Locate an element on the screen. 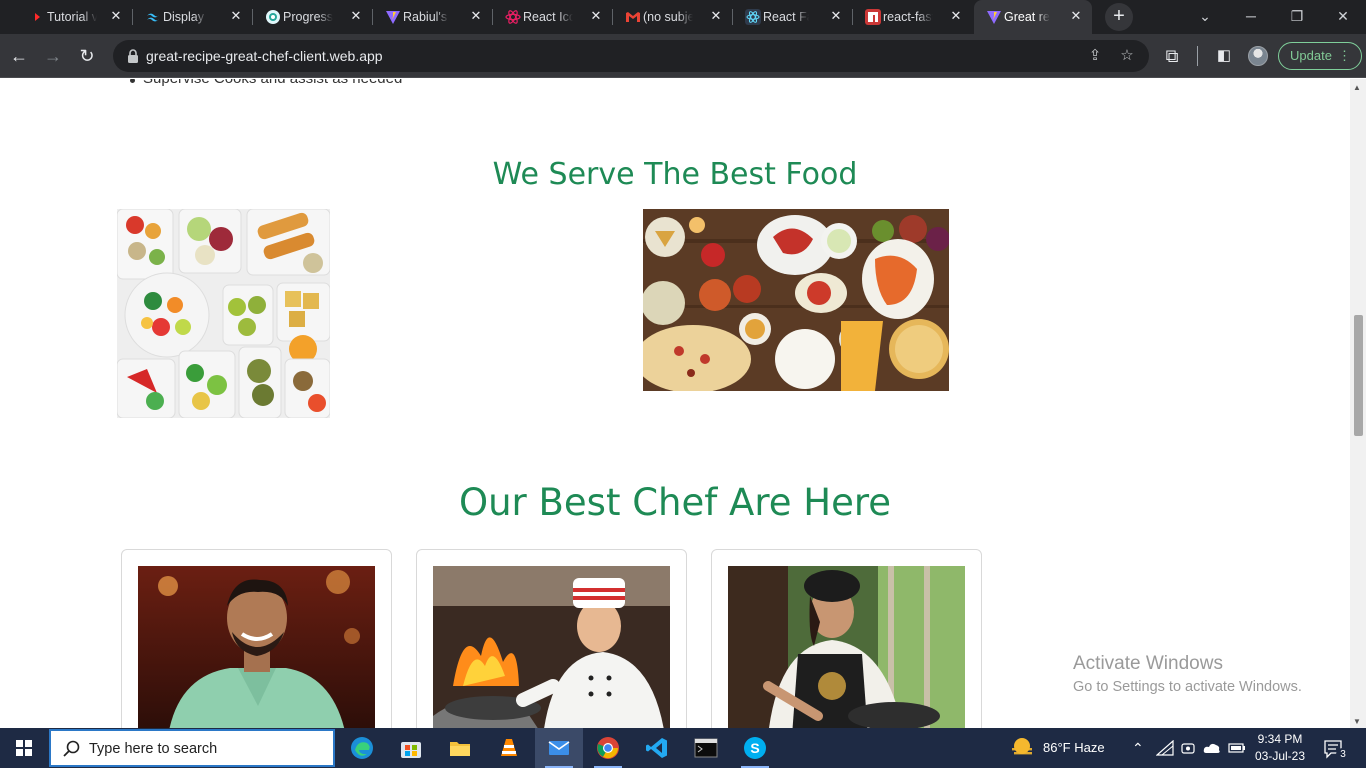 This screenshot has width=1366, height=773. taskbar-search-box: Type here to search is located at coordinates (192, 748).